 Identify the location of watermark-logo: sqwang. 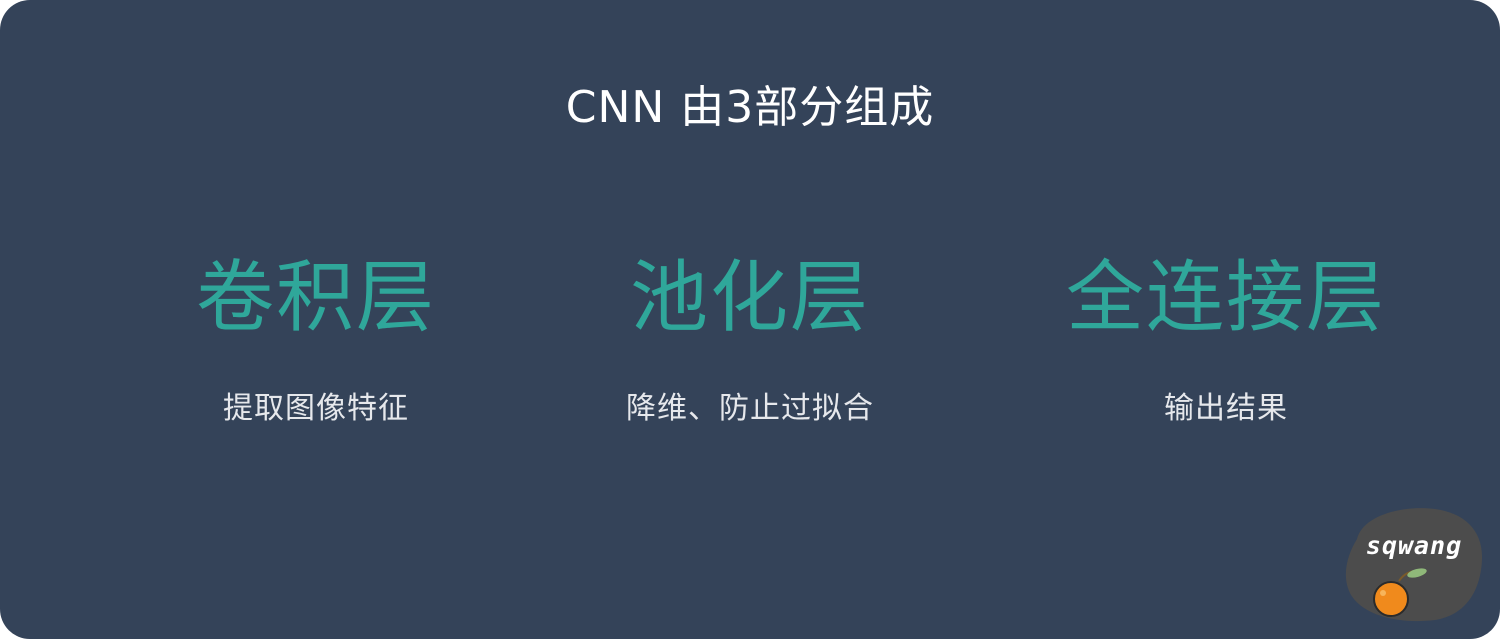
(1414, 563).